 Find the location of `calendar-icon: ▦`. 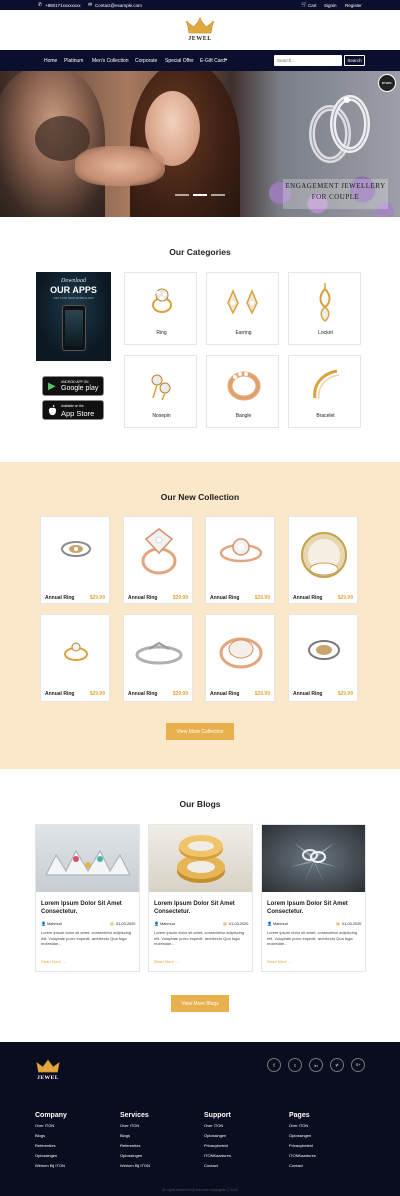

calendar-icon: ▦ is located at coordinates (225, 923).